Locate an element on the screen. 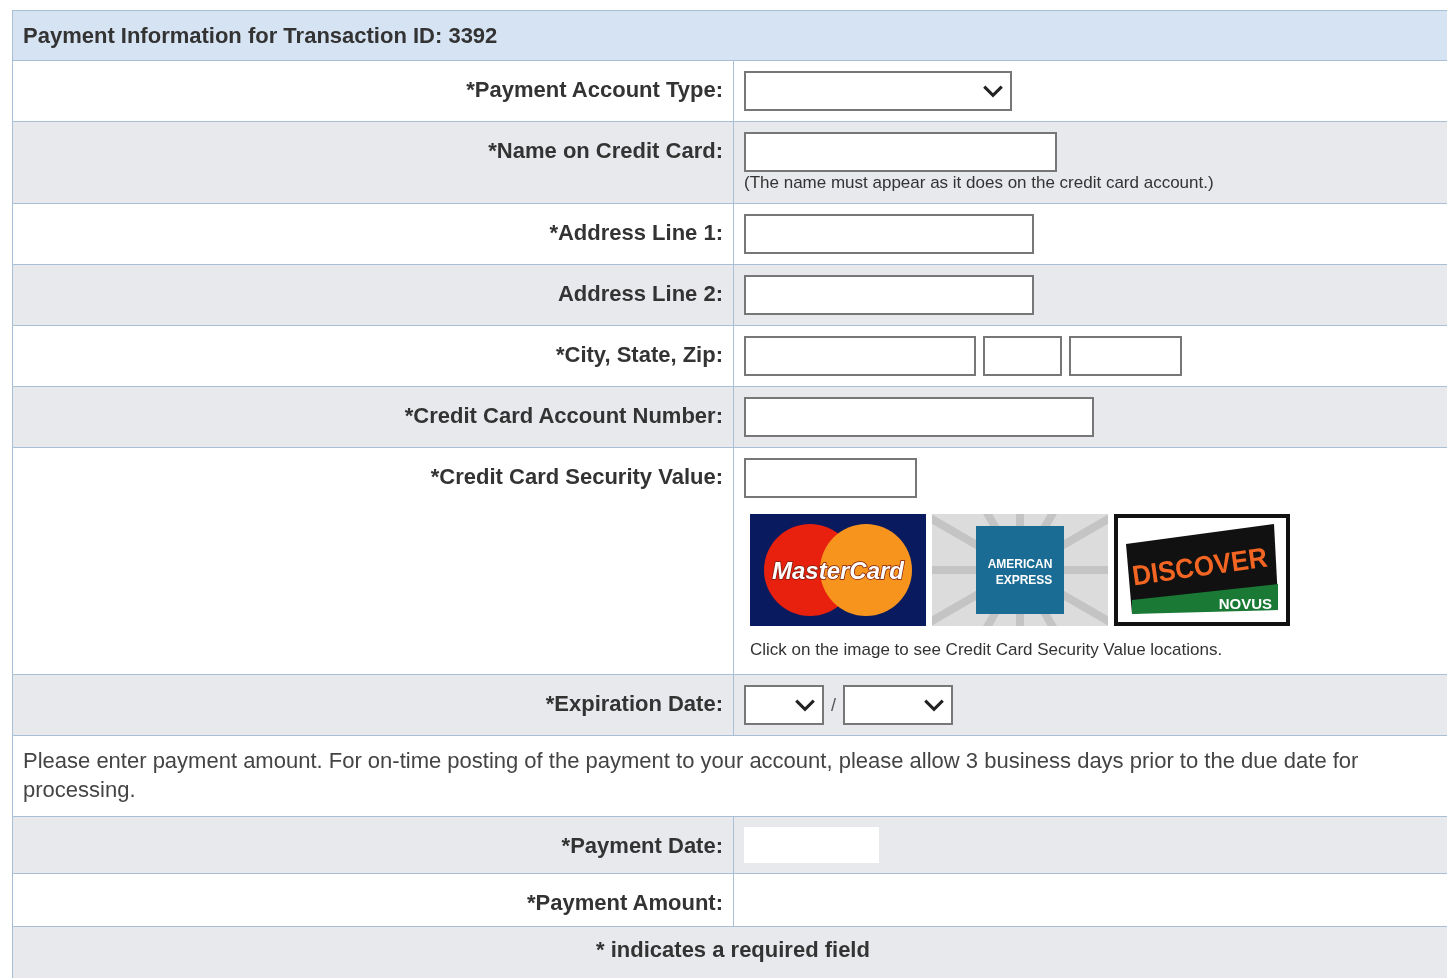  field-label: *Credit Card Account Number: is located at coordinates (563, 415).